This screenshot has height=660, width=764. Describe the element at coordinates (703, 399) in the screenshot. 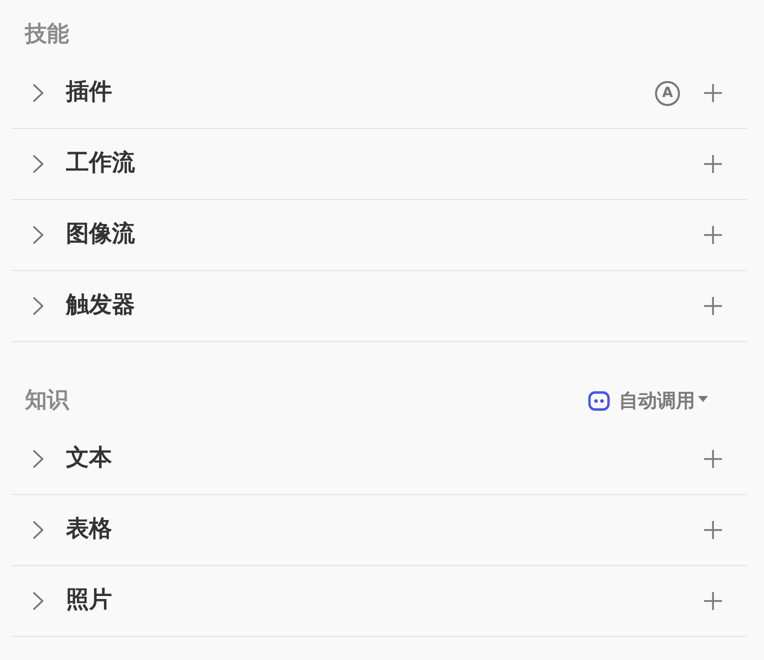

I see `caret-icon` at that location.